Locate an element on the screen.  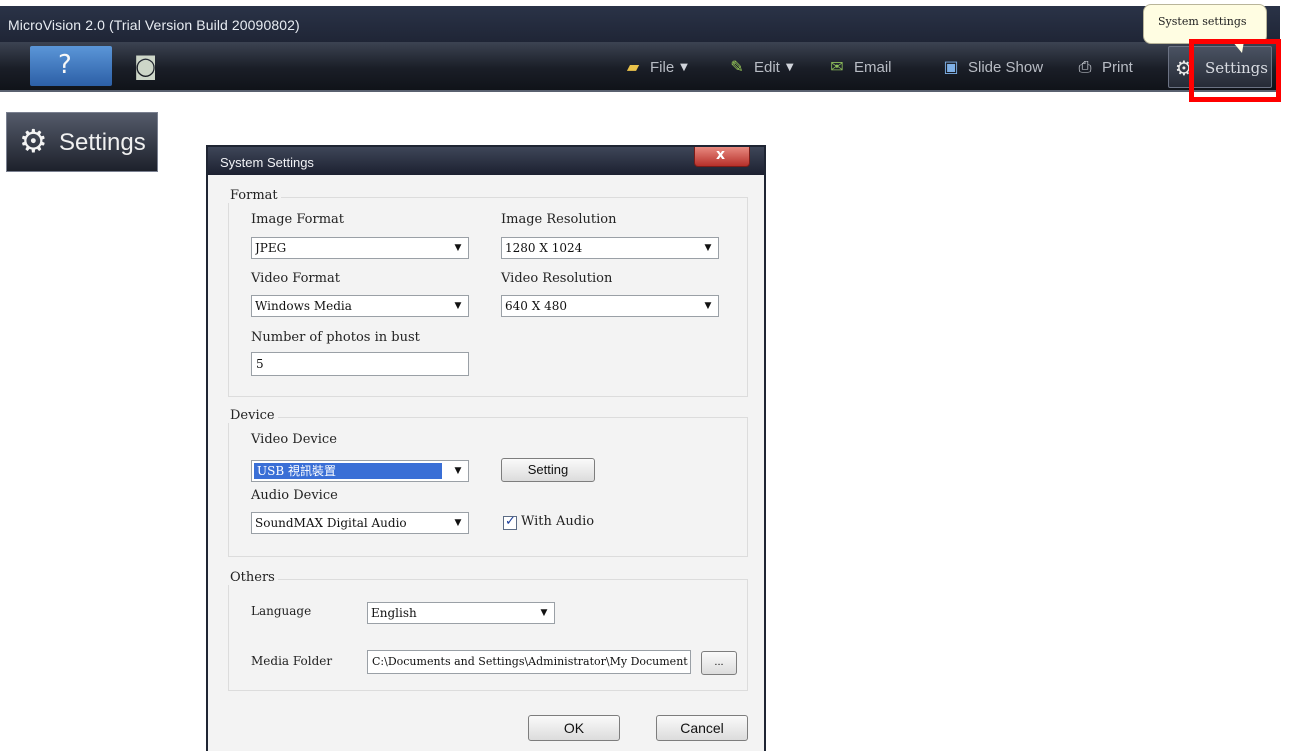
close-icon: x is located at coordinates (721, 155).